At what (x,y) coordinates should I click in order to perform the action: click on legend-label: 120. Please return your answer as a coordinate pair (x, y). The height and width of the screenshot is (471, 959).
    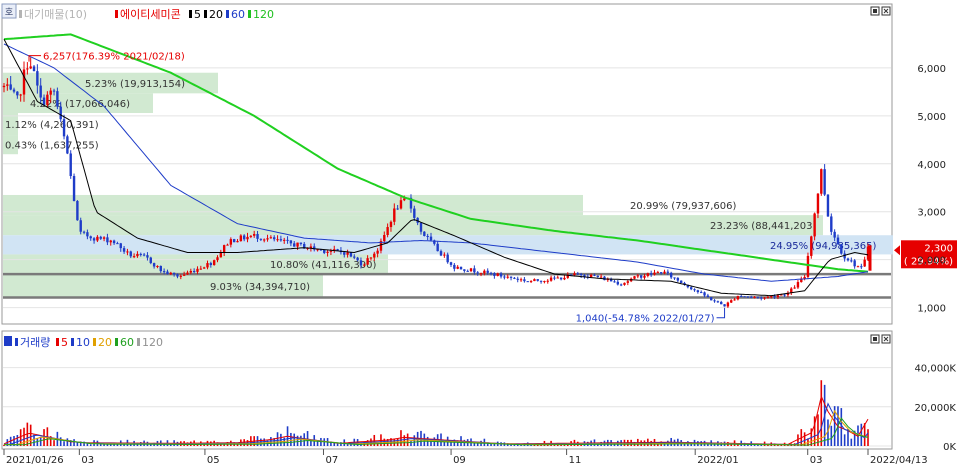
    Looking at the image, I should click on (263, 14).